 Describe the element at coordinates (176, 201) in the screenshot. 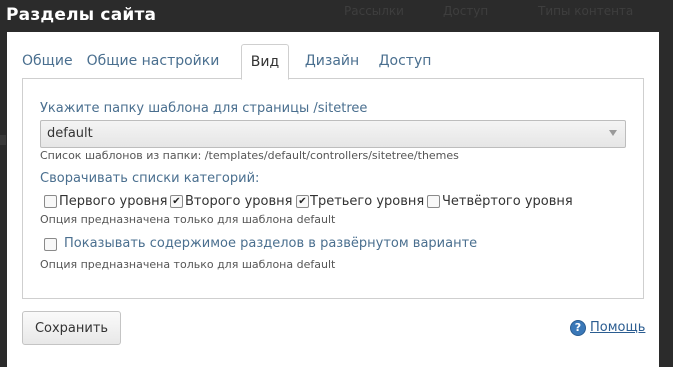

I see `checkbox-level-2: ✔` at that location.